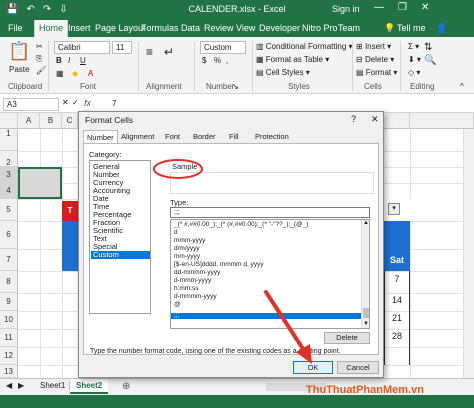  What do you see at coordinates (285, 322) in the screenshot?
I see `annotation-arrow-shaft` at bounding box center [285, 322].